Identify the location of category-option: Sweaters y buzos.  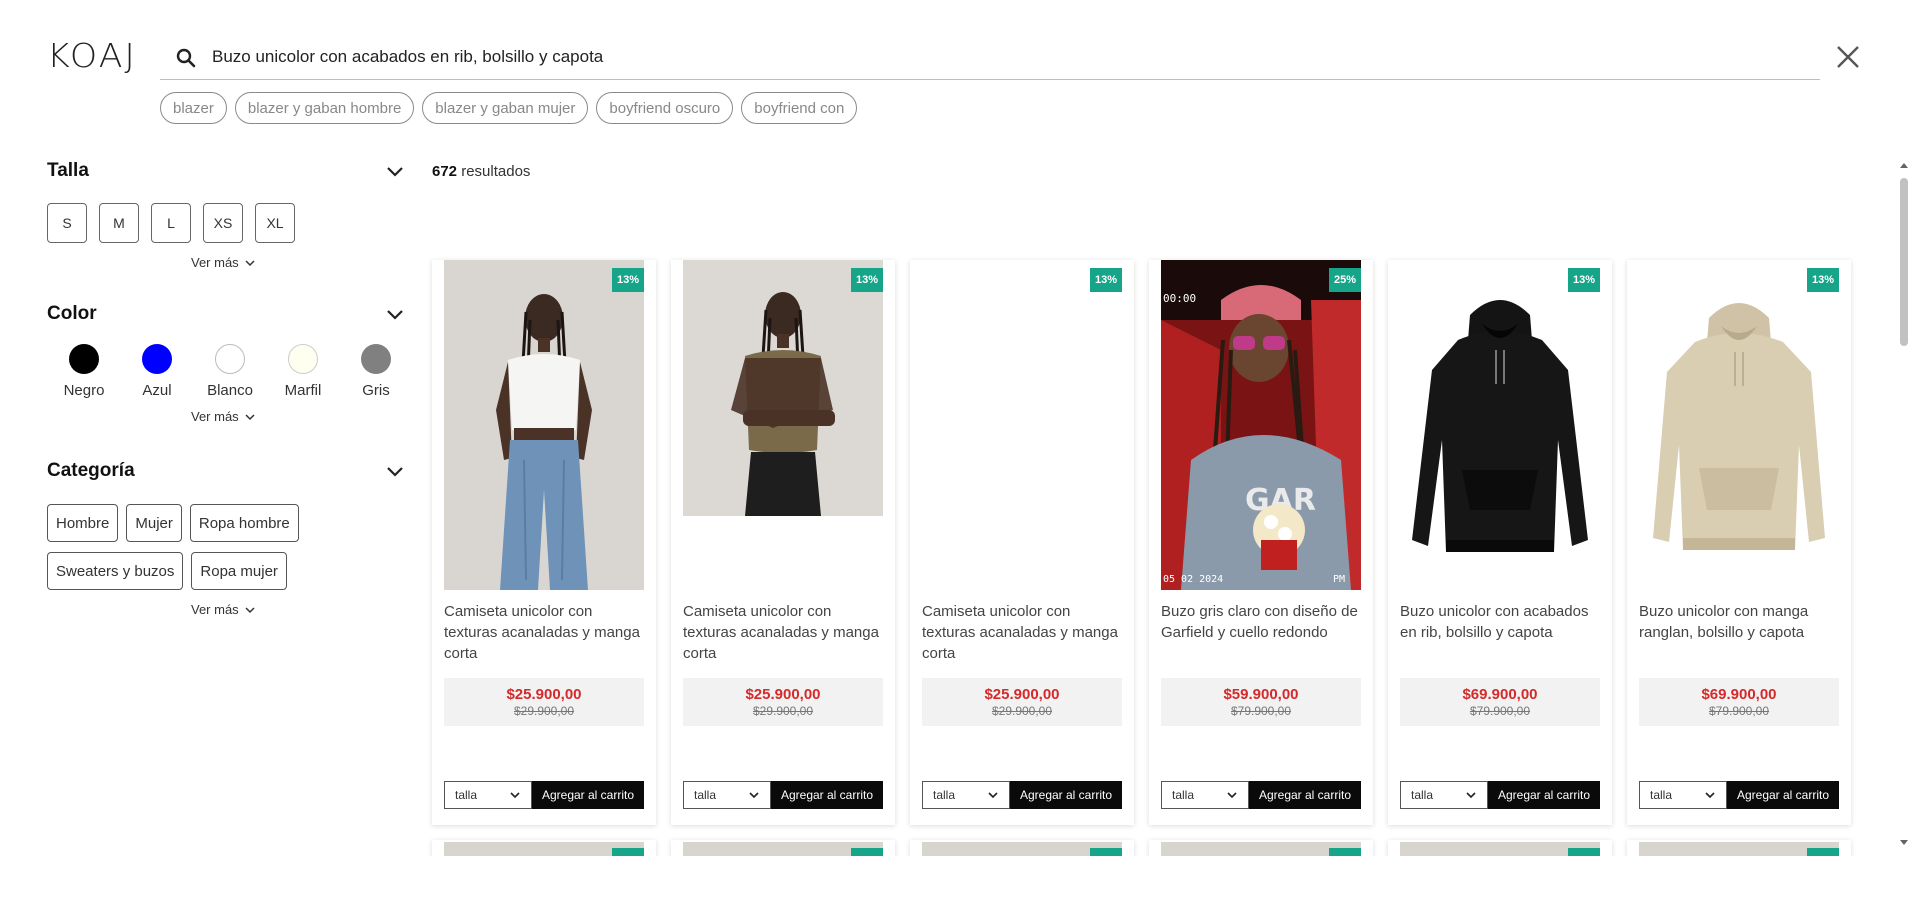
(115, 571).